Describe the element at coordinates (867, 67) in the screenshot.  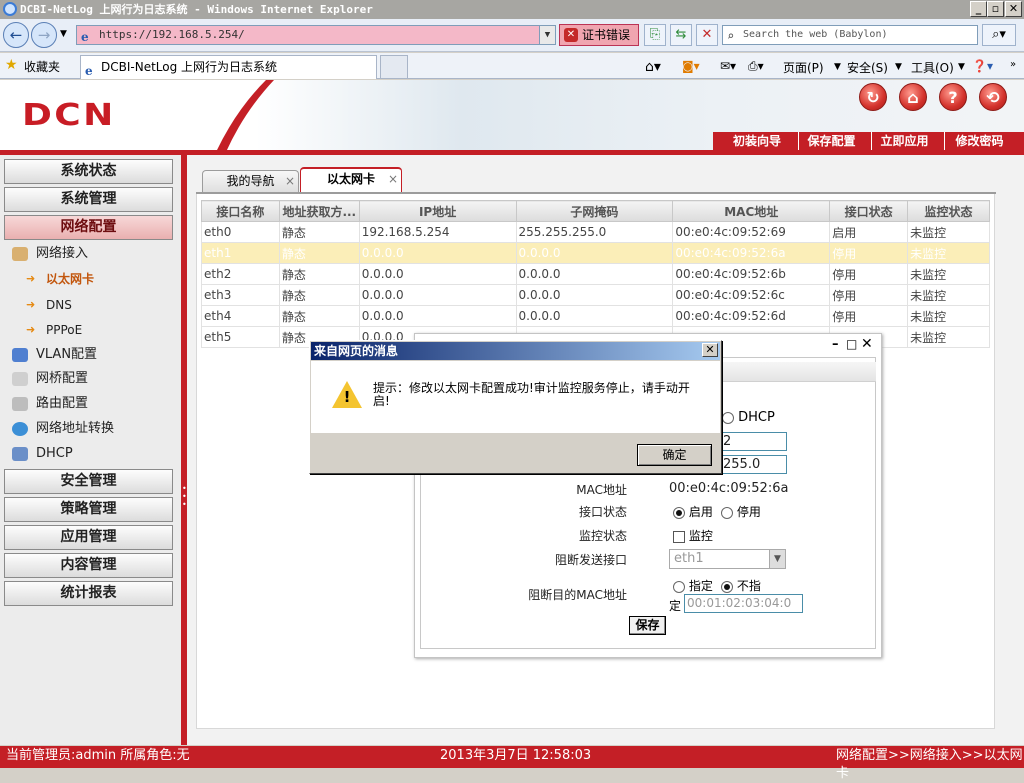
I see `safety-menu: 安全(S)` at that location.